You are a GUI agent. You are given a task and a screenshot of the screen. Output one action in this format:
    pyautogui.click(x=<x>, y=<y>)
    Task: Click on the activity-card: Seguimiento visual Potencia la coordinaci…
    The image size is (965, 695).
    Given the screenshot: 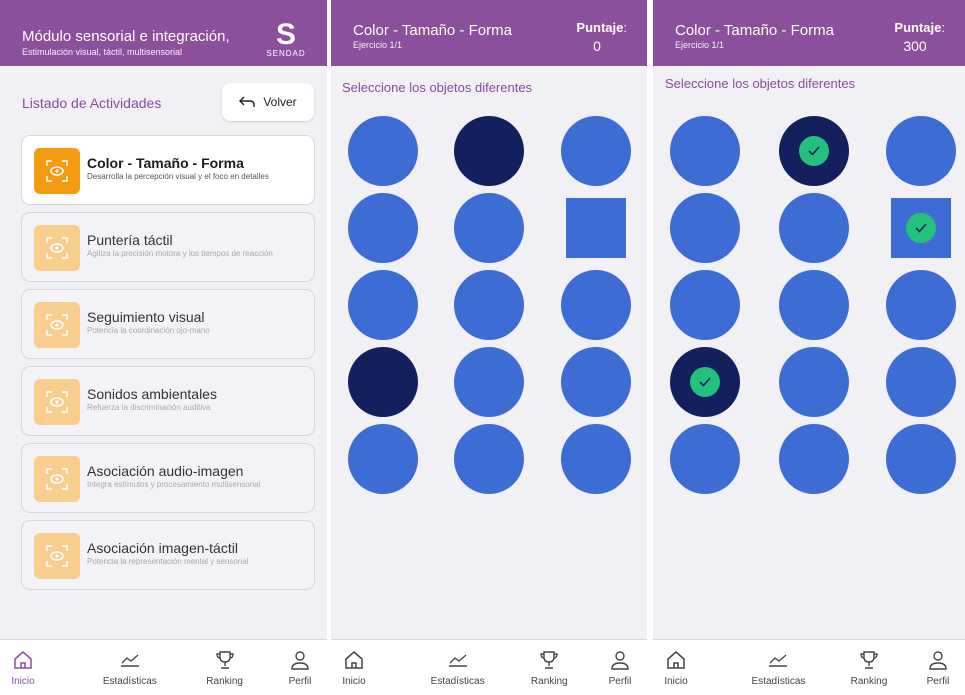 What is the action you would take?
    pyautogui.click(x=168, y=324)
    